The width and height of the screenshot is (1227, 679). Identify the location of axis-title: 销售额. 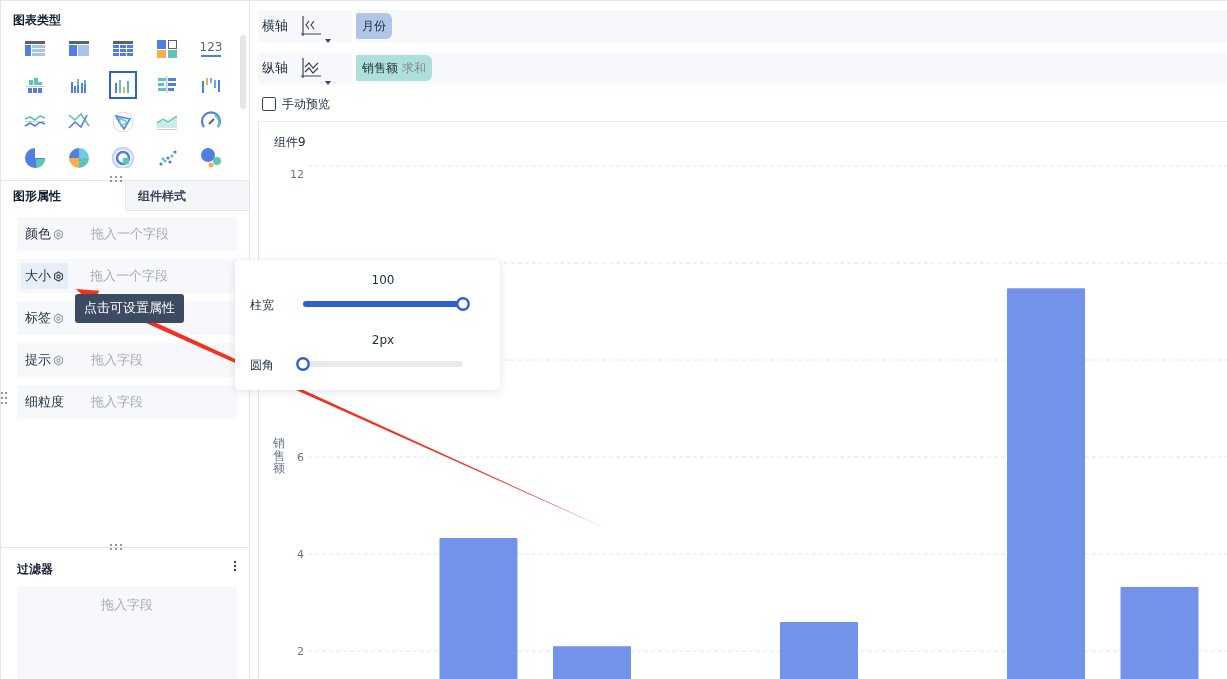
(279, 456).